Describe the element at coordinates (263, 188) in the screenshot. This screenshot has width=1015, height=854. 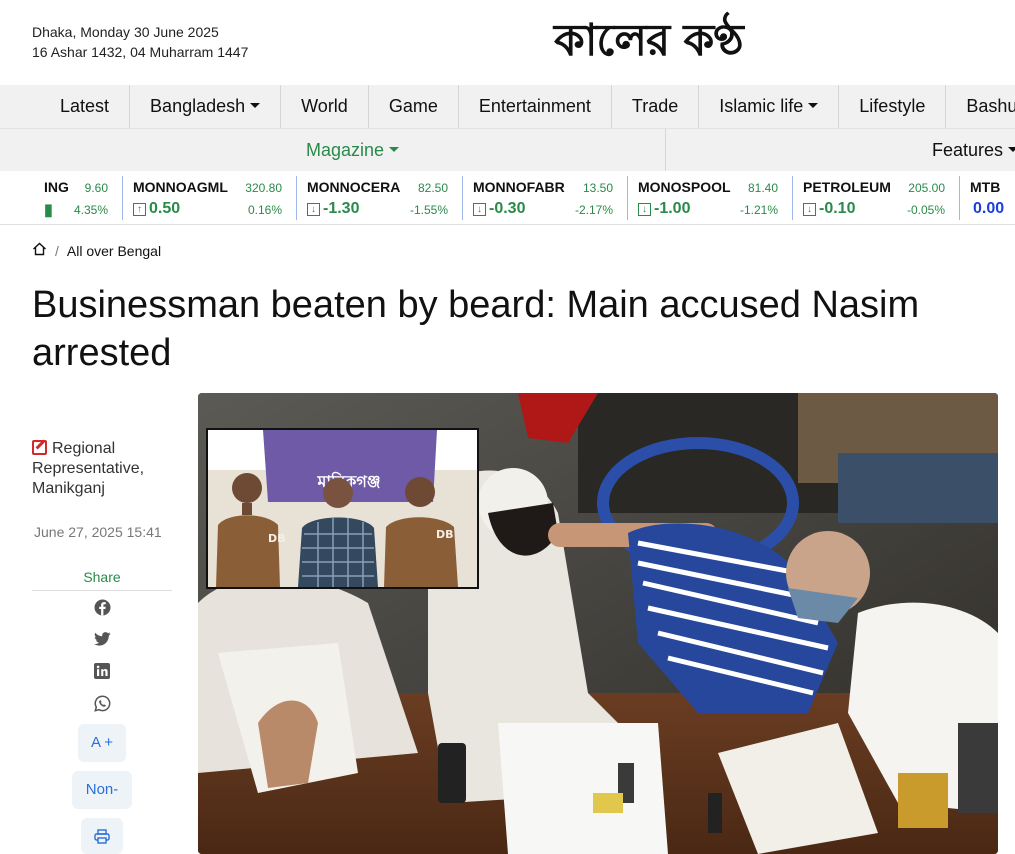
I see `ticker-price: 320.80` at that location.